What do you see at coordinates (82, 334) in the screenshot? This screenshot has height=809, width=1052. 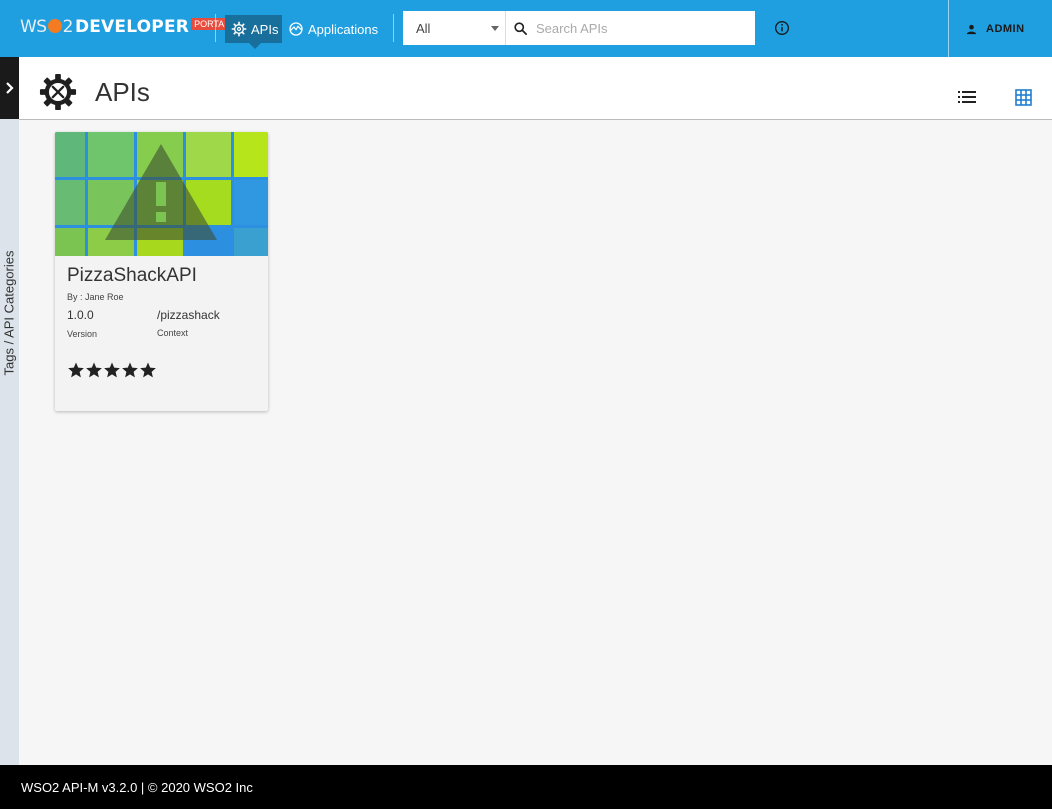 I see `api-version-label: Version` at bounding box center [82, 334].